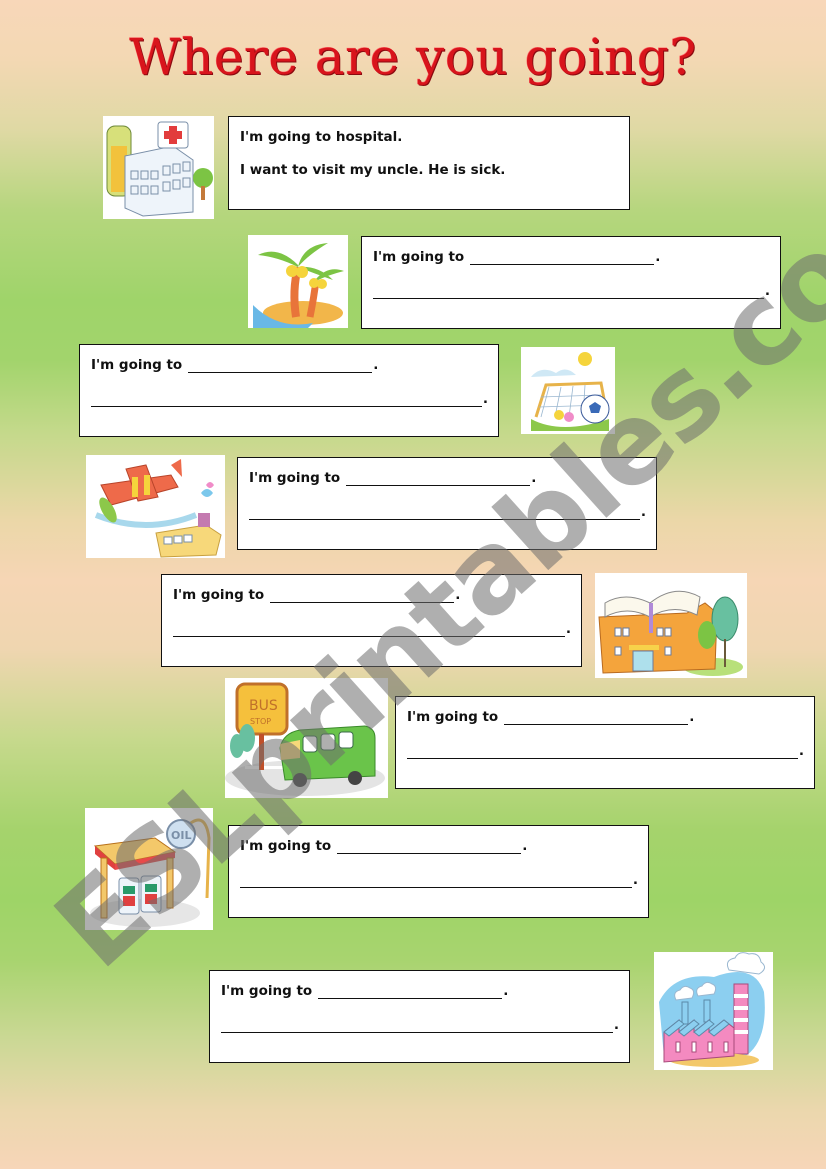 The width and height of the screenshot is (826, 1169). I want to click on example-line-1: I'm going to hospital., so click(321, 137).